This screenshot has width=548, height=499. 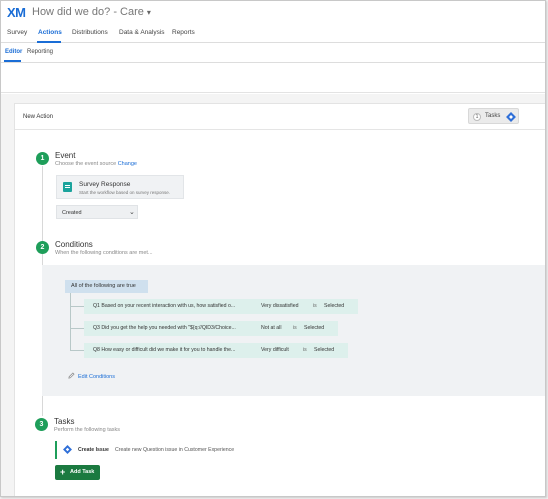 What do you see at coordinates (64, 421) in the screenshot?
I see `tasks-title: Tasks` at bounding box center [64, 421].